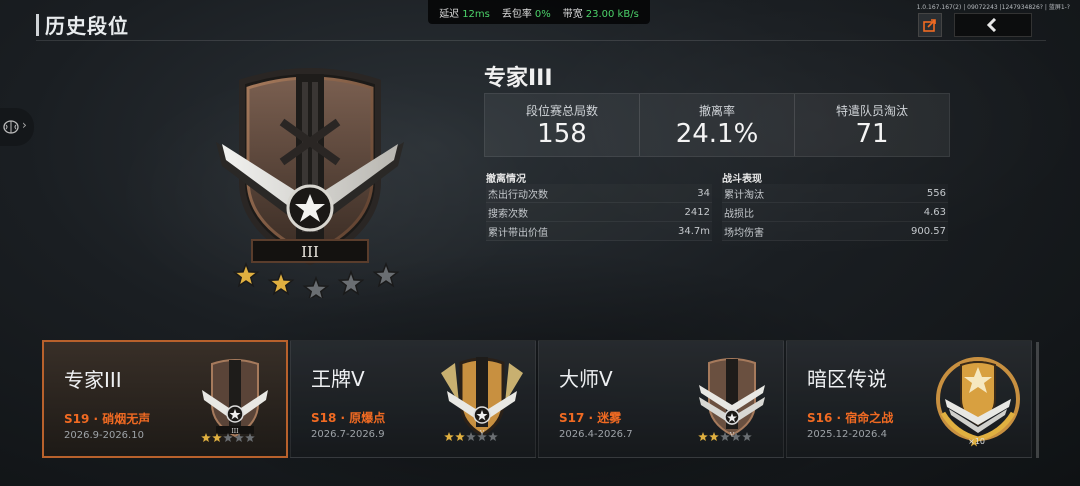 The height and width of the screenshot is (486, 1080). Describe the element at coordinates (835, 212) in the screenshot. I see `detail-row: 战损比 4.63` at that location.